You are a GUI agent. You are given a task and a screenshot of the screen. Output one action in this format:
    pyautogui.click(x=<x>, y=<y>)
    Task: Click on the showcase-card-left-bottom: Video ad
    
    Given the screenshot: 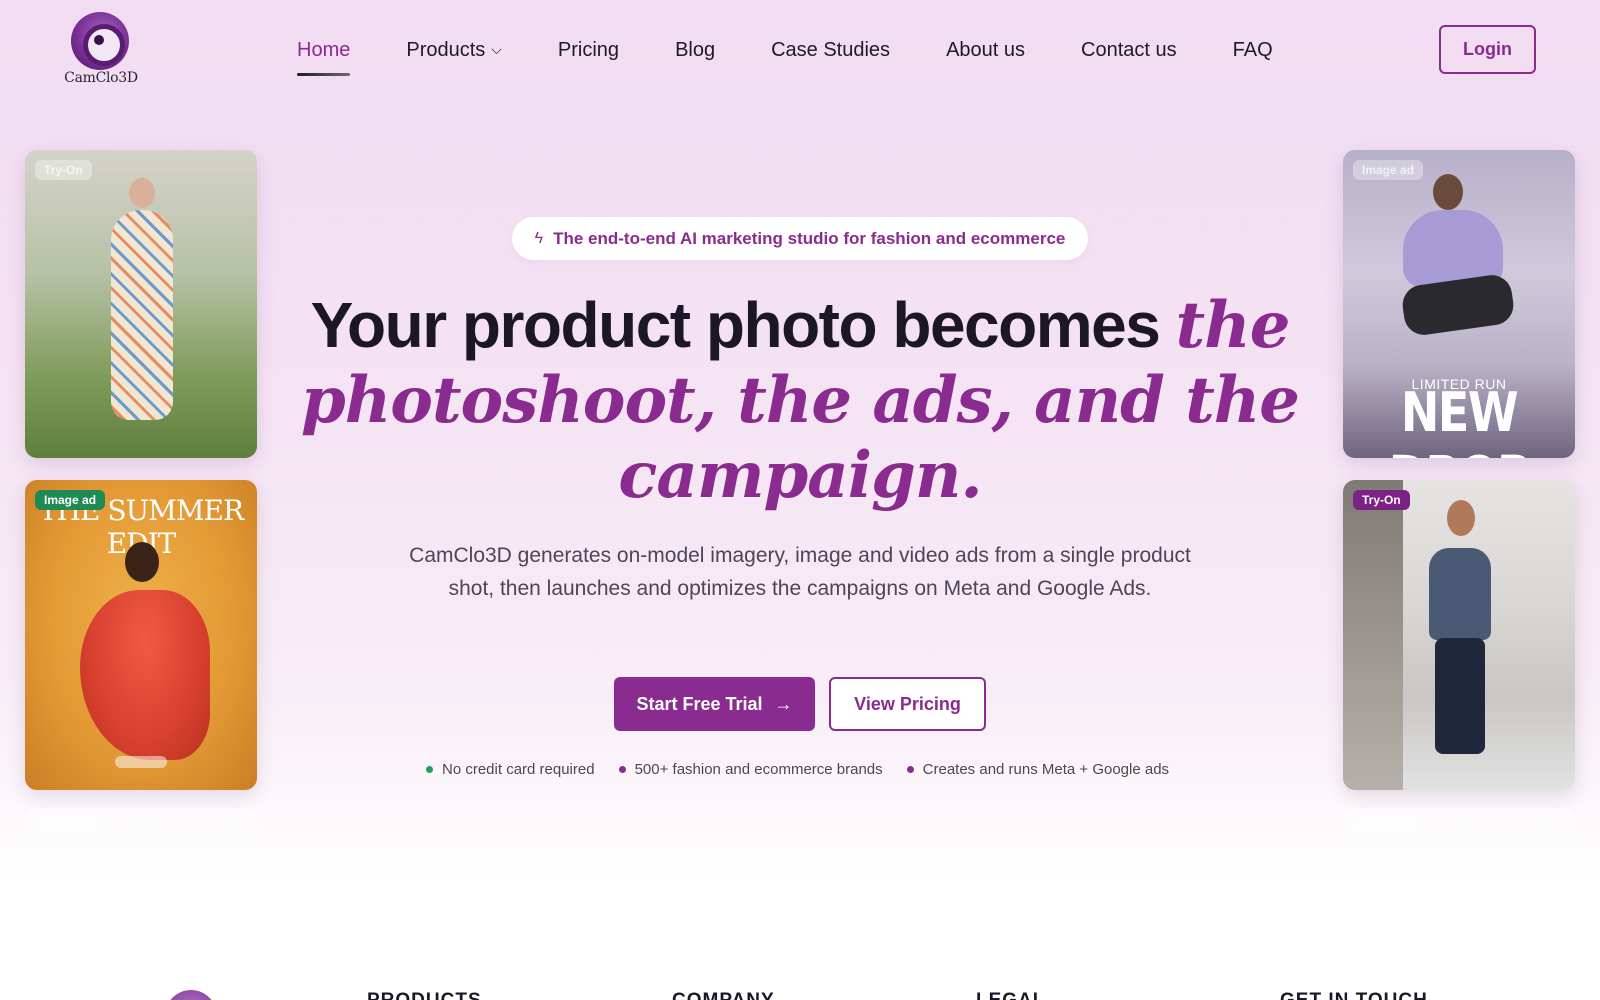 What is the action you would take?
    pyautogui.click(x=141, y=828)
    